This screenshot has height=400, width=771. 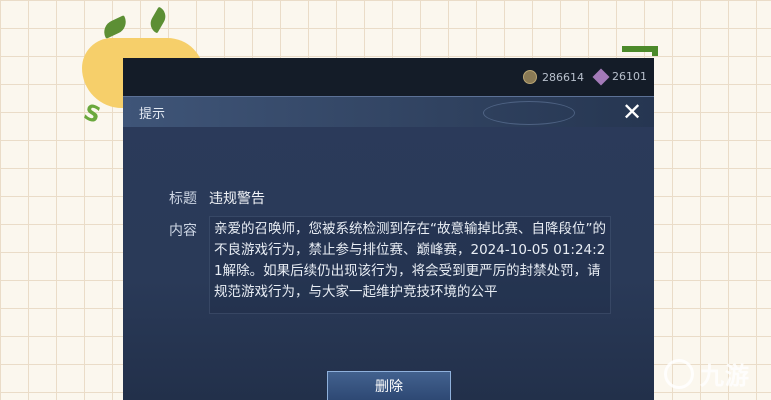 I want to click on top-bar: 286614 26101, so click(x=388, y=77).